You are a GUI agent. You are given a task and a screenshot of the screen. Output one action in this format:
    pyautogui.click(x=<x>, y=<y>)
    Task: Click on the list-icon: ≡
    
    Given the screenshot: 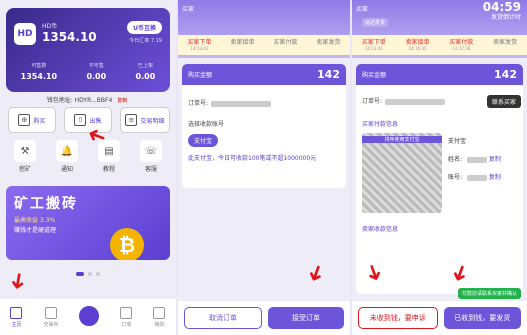 What is the action you would take?
    pyautogui.click(x=131, y=120)
    